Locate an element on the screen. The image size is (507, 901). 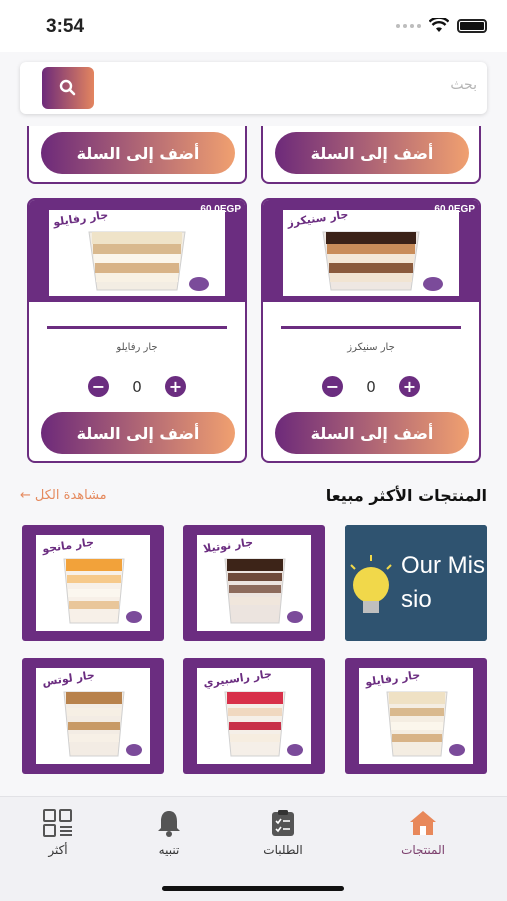
best-seller-tile: جار رفايلو is located at coordinates (416, 716).